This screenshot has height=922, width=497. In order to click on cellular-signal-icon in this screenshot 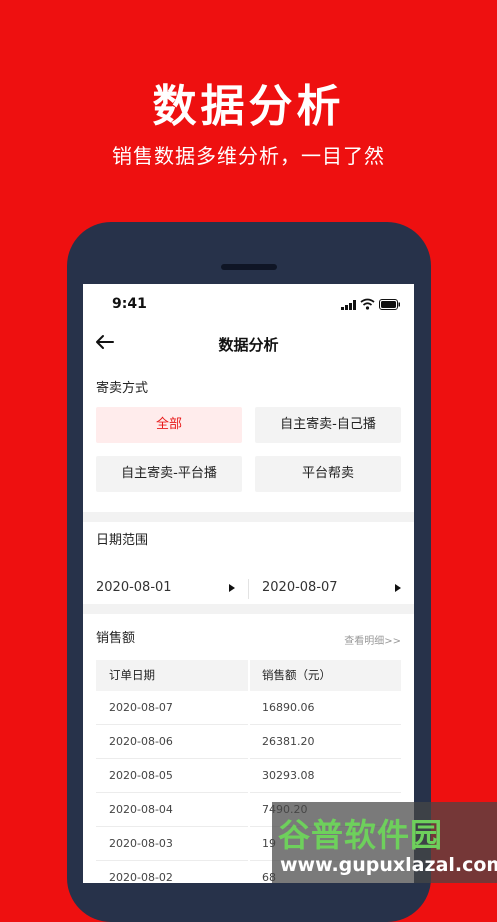, I will do `click(348, 305)`.